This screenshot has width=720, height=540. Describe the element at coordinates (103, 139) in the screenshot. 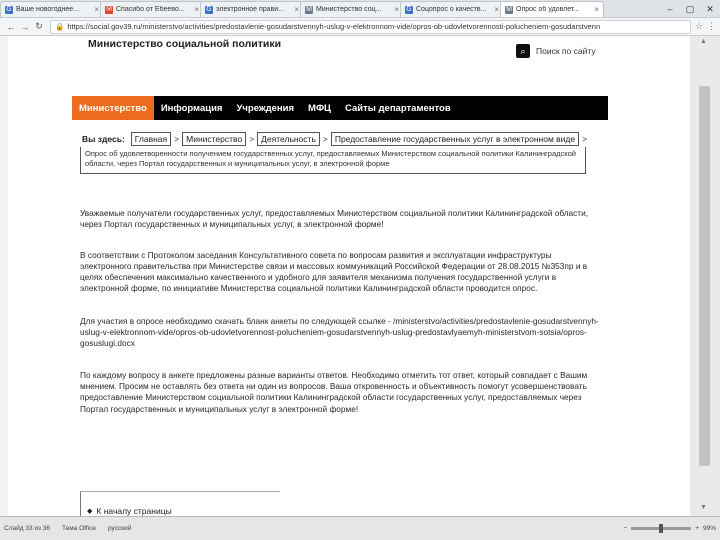

I see `breadcrumb-label: Вы здесь:` at that location.